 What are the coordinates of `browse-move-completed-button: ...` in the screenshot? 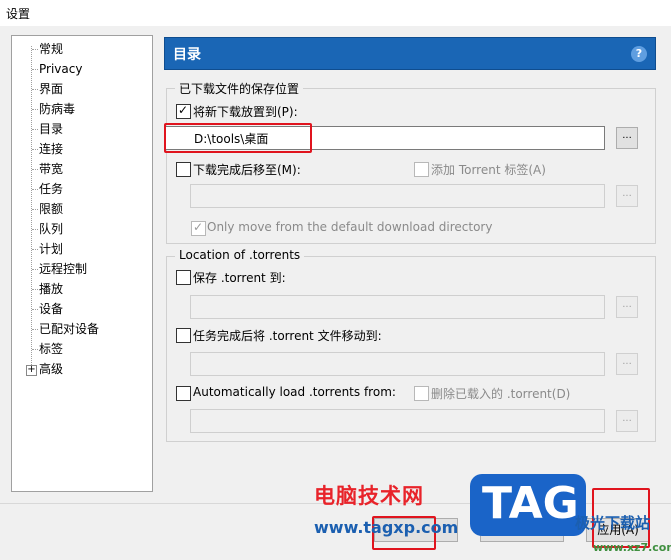 It's located at (627, 196).